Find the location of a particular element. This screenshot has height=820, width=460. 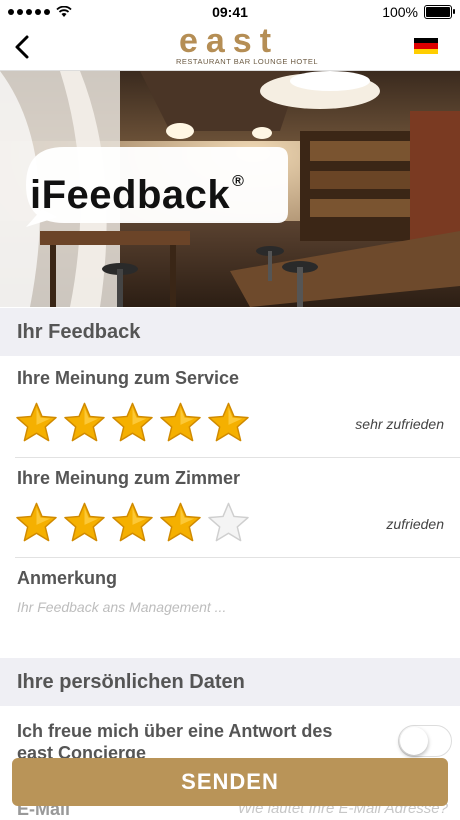

star-empty-icon is located at coordinates (228, 522).